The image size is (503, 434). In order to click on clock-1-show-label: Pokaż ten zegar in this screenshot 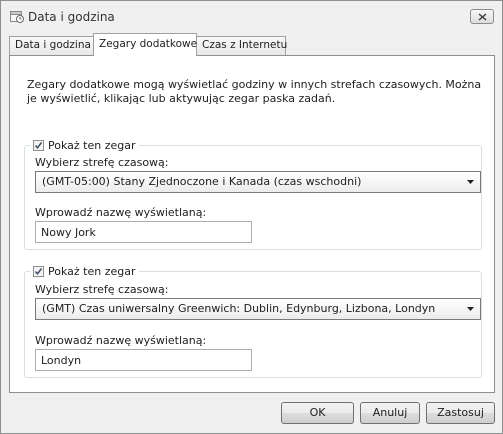, I will do `click(92, 145)`.